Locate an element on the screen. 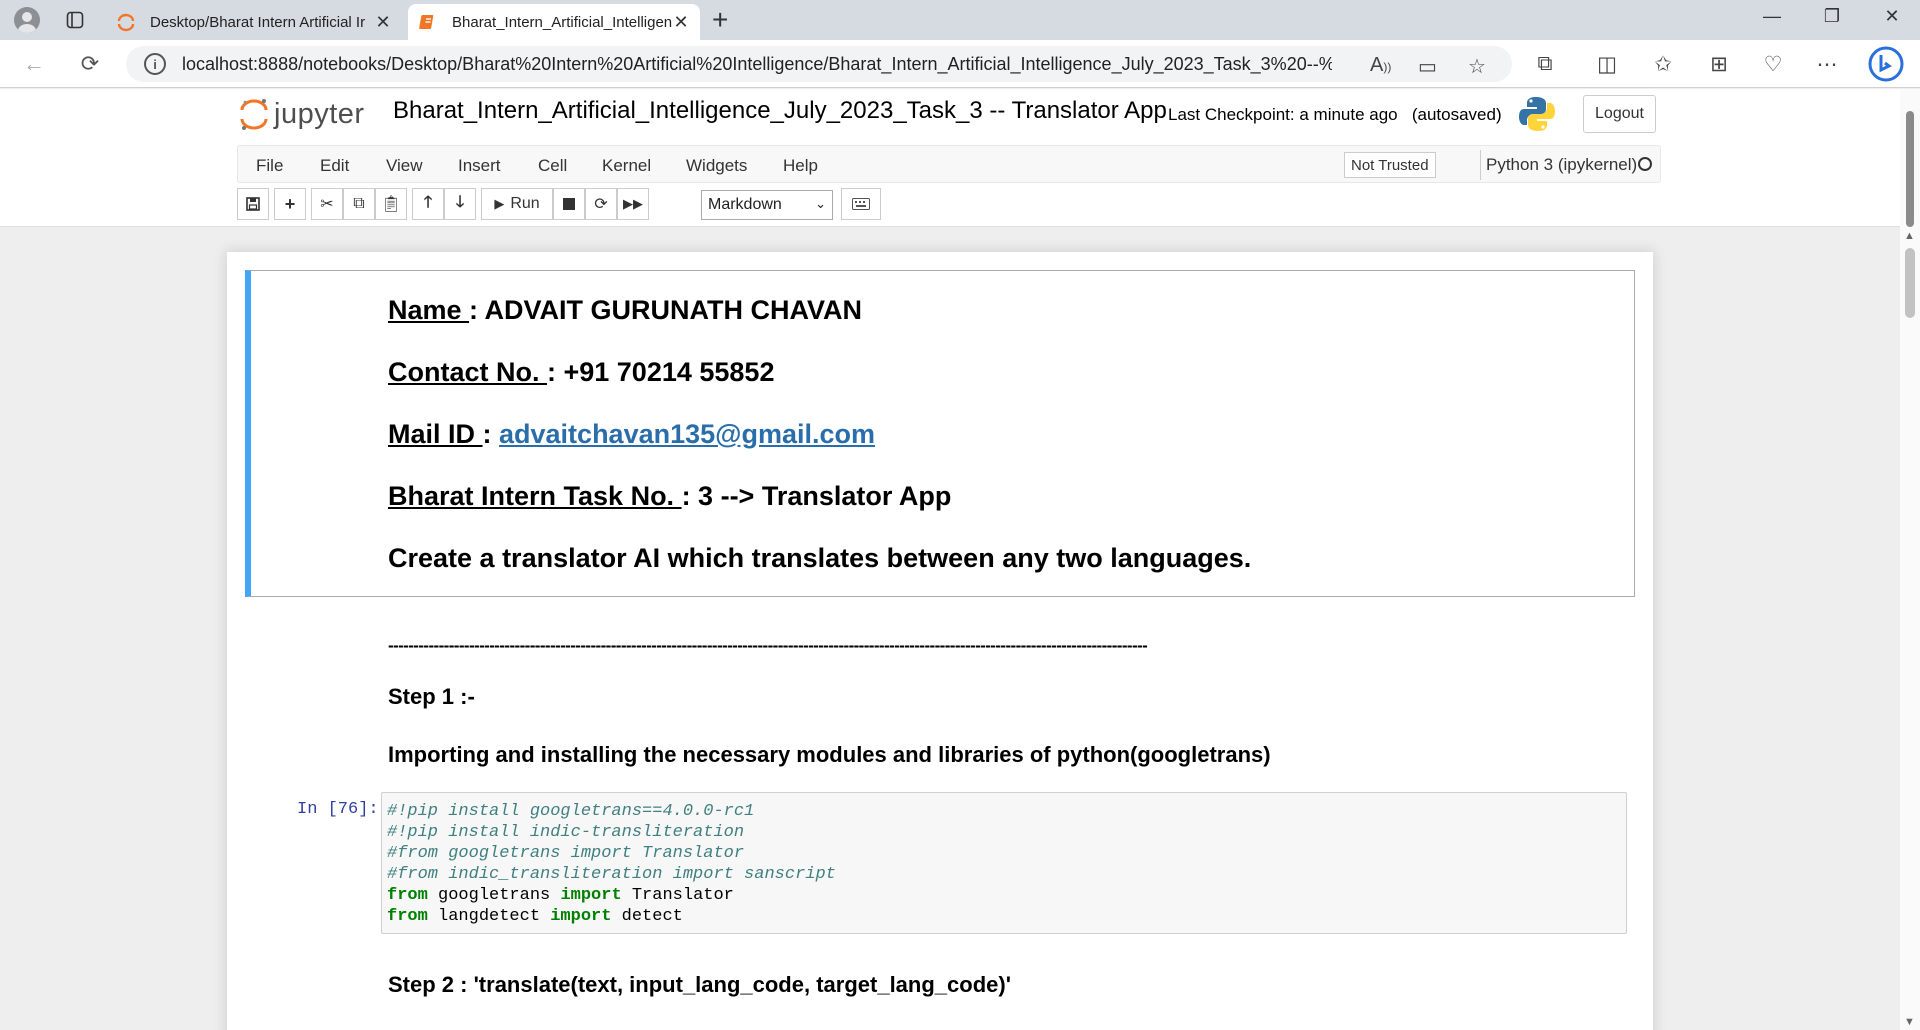 This screenshot has height=1030, width=1920. tab-notebook-active: Bharat_Intern_Artificial_Intelligen ✕ is located at coordinates (554, 22).